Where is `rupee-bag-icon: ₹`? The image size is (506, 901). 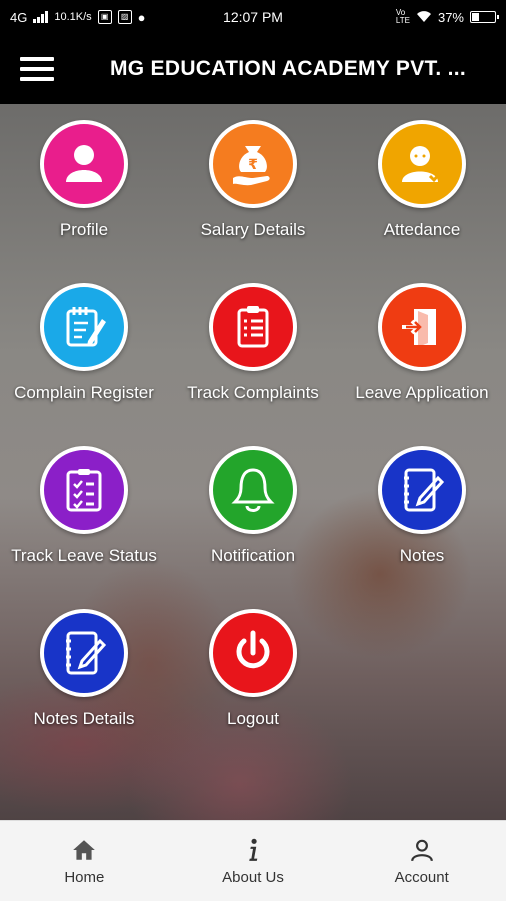 rupee-bag-icon: ₹ is located at coordinates (251, 166).